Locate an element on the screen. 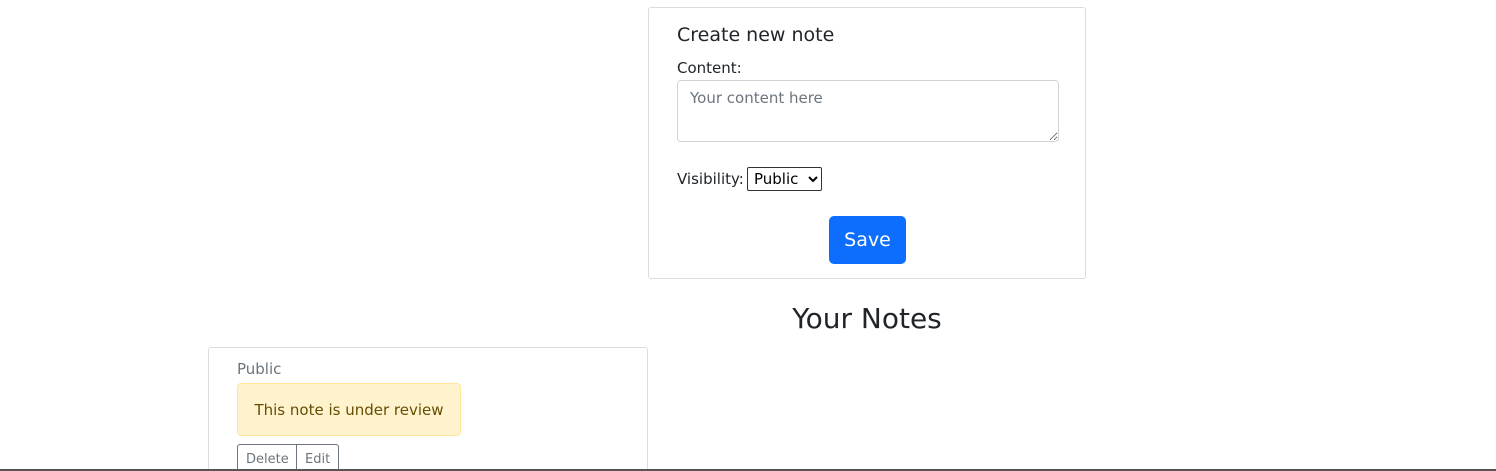  notes-heading: Your Notes is located at coordinates (867, 318).